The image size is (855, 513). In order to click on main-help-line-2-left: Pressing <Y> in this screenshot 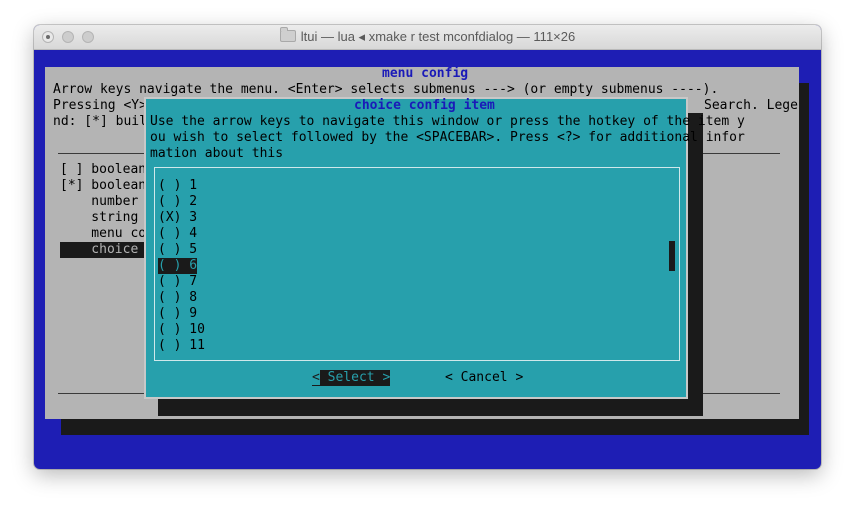, I will do `click(100, 105)`.